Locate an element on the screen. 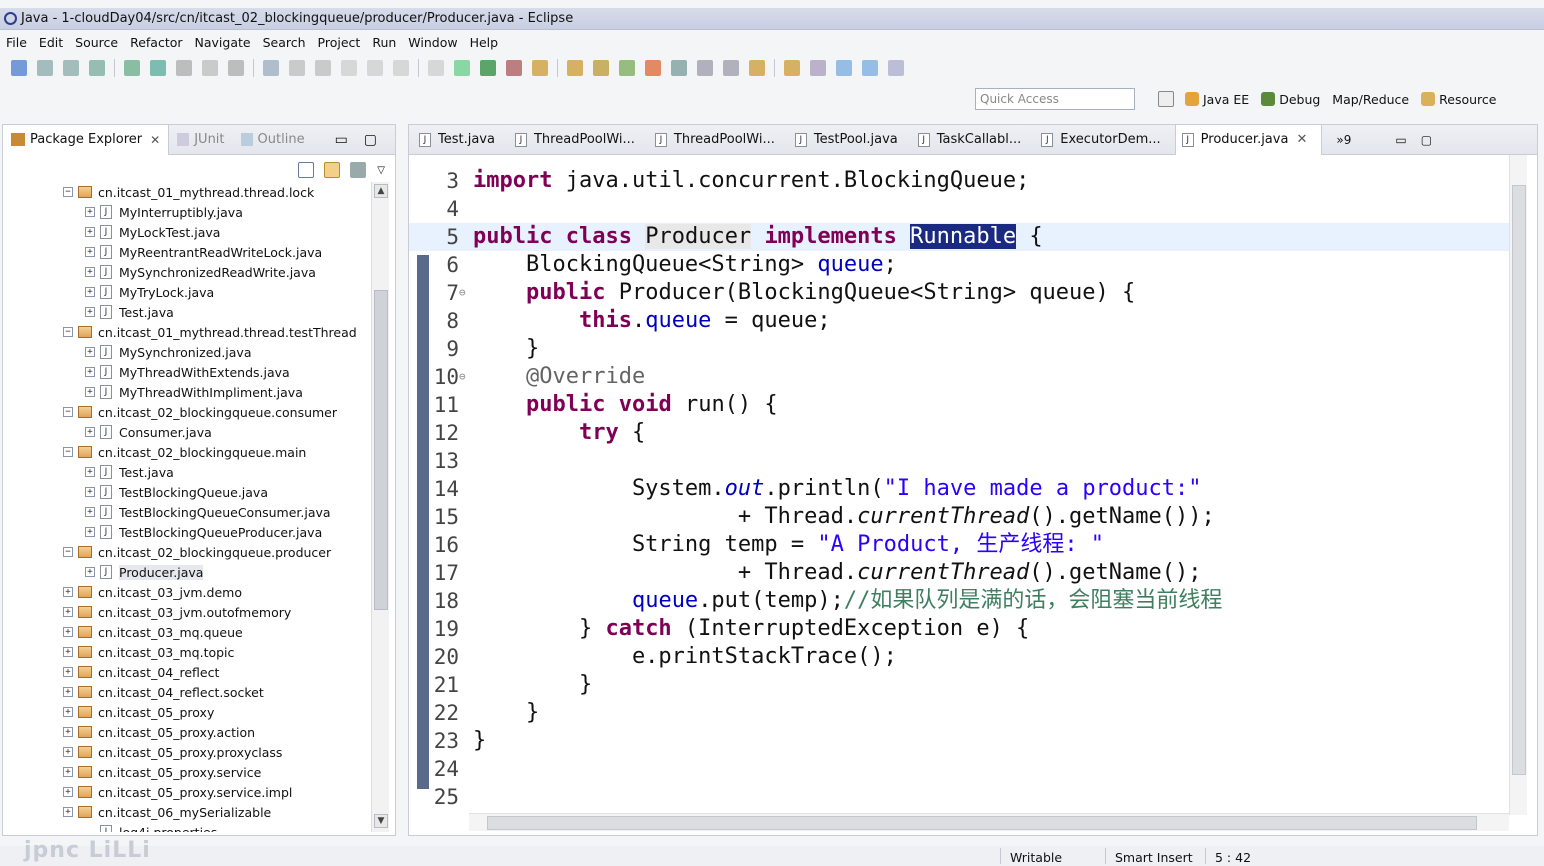 Image resolution: width=1544 pixels, height=866 pixels. tree-package-22: + cn.itcast_03_mq.queue is located at coordinates (153, 632).